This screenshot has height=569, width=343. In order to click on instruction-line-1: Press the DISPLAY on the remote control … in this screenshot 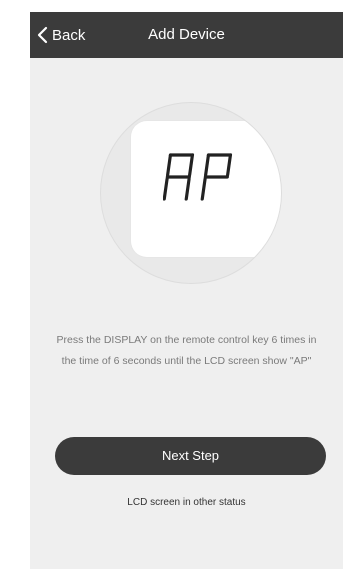, I will do `click(186, 340)`.